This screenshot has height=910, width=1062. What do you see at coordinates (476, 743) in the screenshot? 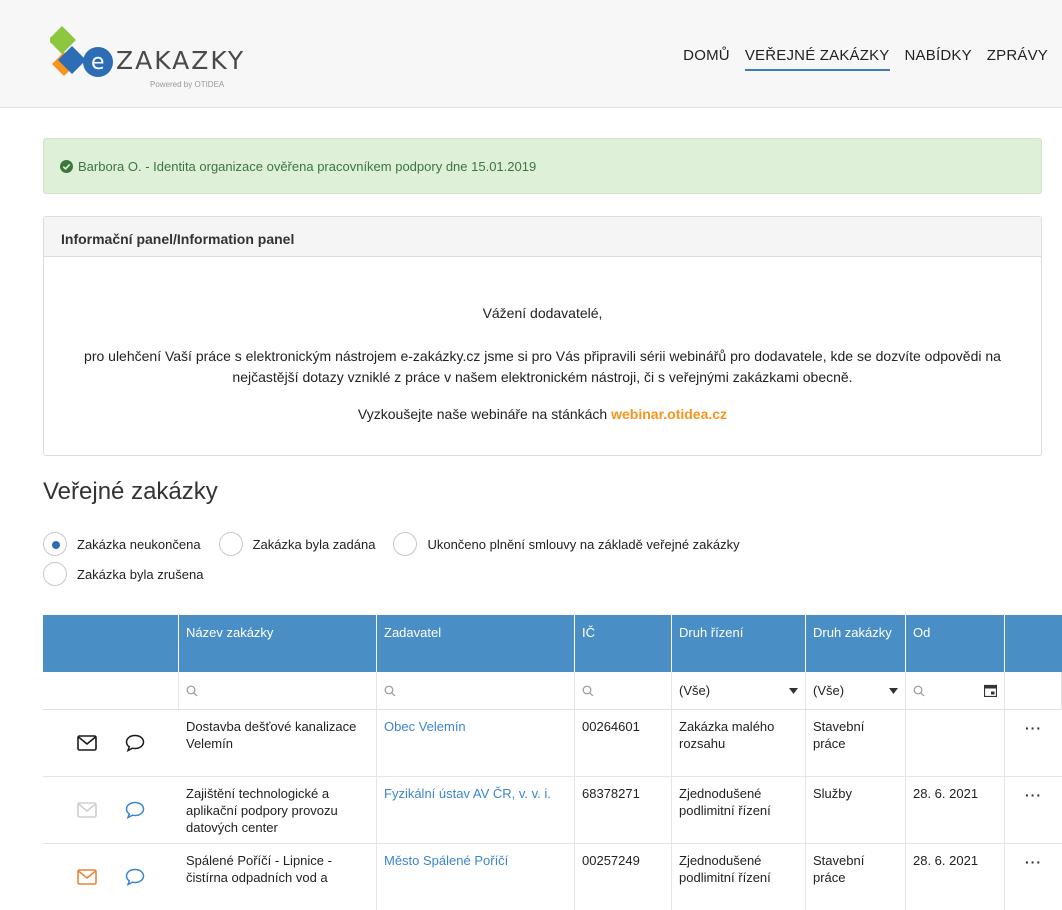
I see `contracting-authority: Obec Velemín` at bounding box center [476, 743].